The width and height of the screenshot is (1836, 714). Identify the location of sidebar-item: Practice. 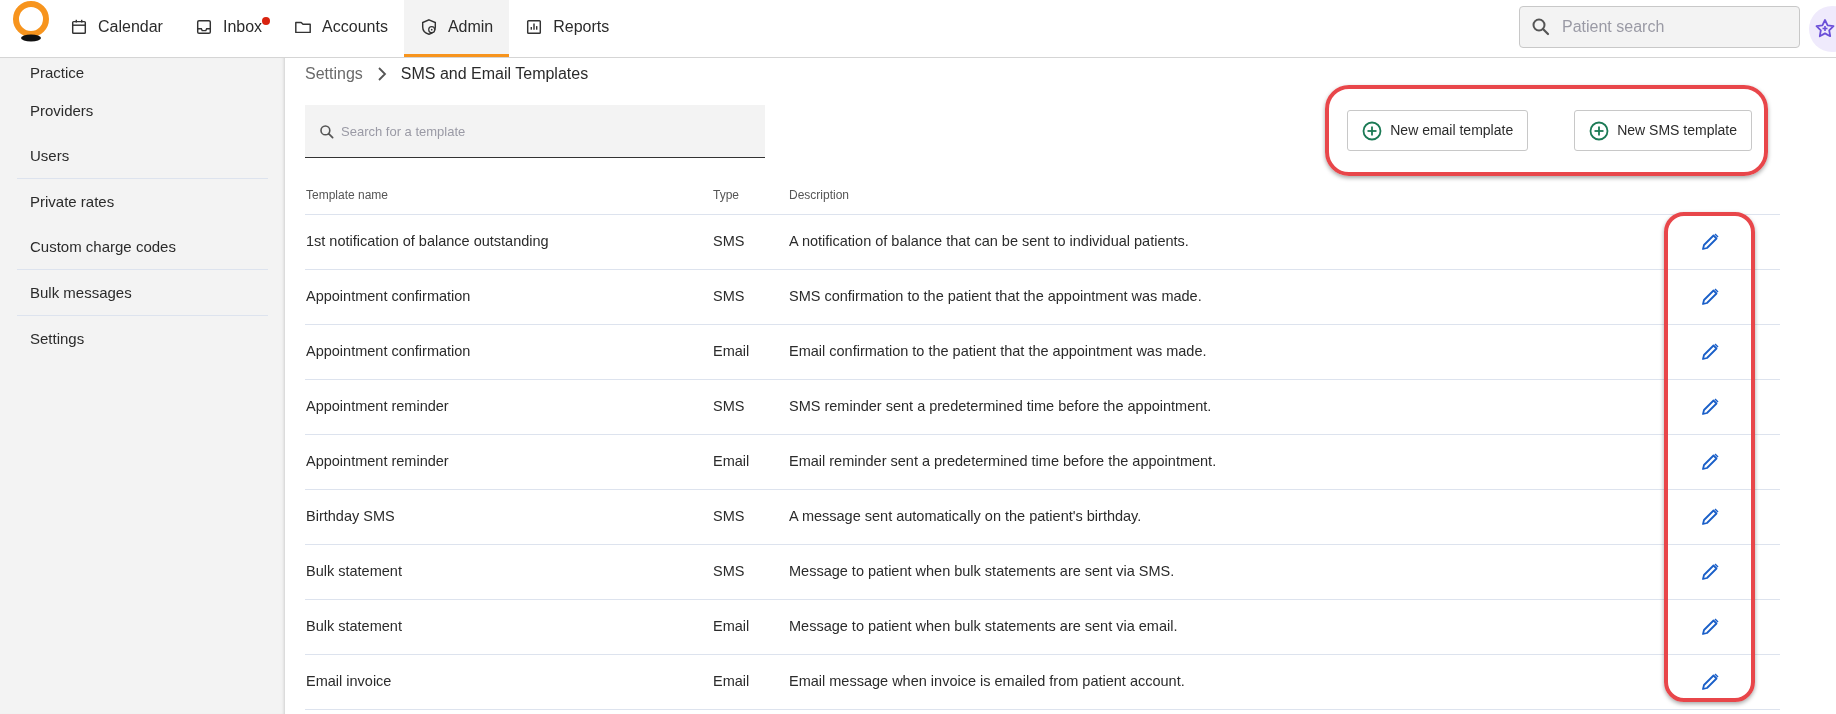
(142, 73).